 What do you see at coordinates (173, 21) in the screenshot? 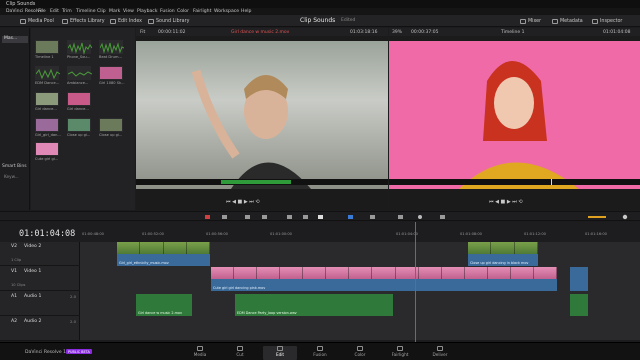
I see `sound-library-label: Sound Library` at bounding box center [173, 21].